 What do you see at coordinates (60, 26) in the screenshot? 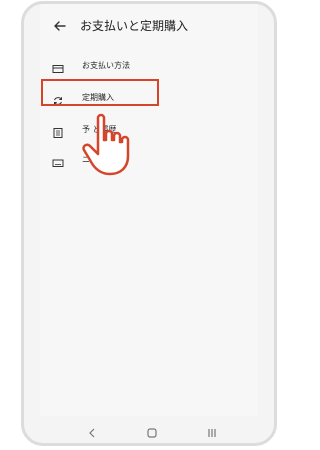
I see `back-arrow-icon` at bounding box center [60, 26].